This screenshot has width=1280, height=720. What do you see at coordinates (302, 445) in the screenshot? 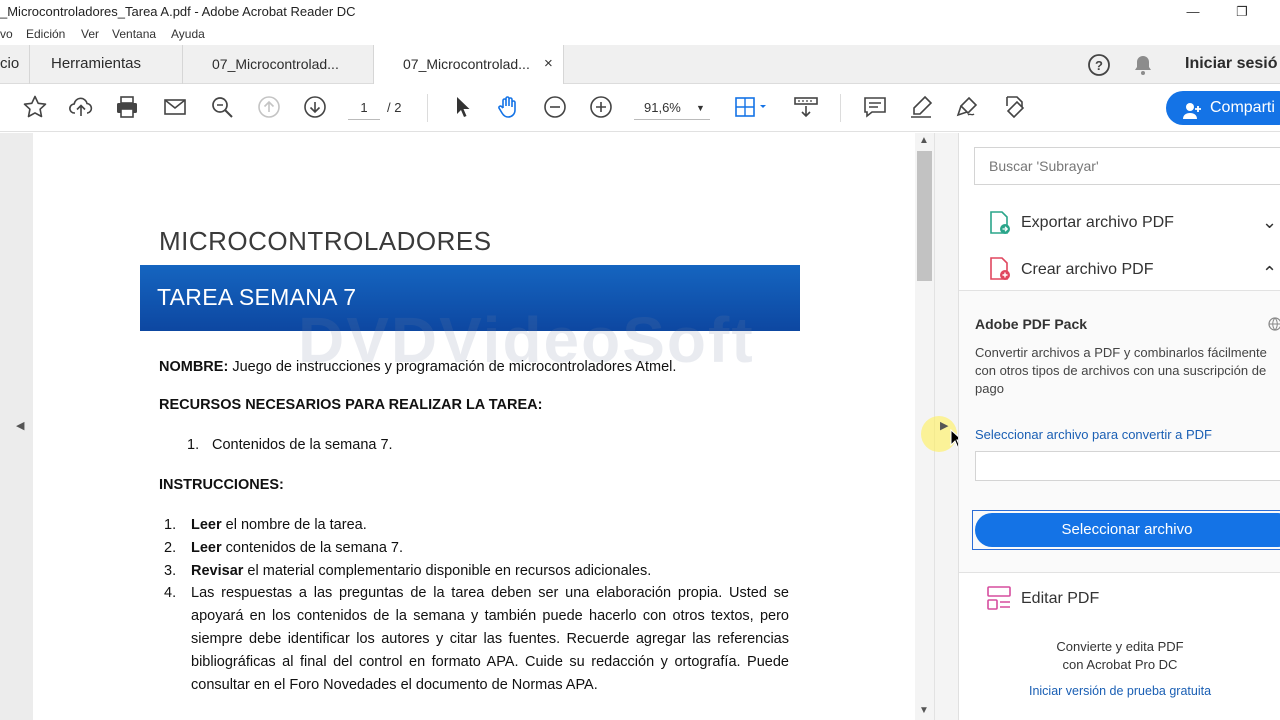
I see `recursos-item-text: Contenidos de la semana 7.` at bounding box center [302, 445].